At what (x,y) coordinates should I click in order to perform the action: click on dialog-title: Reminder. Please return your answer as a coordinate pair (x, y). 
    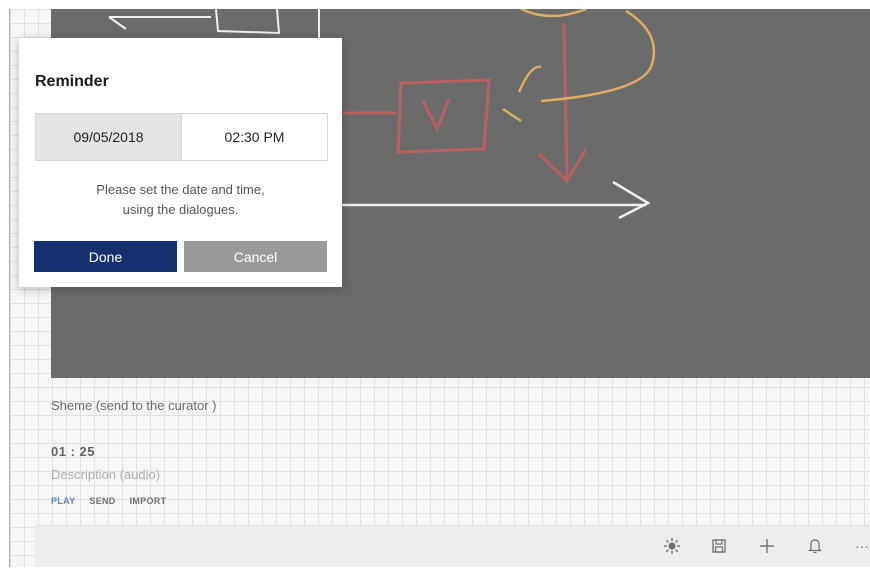
    Looking at the image, I should click on (72, 81).